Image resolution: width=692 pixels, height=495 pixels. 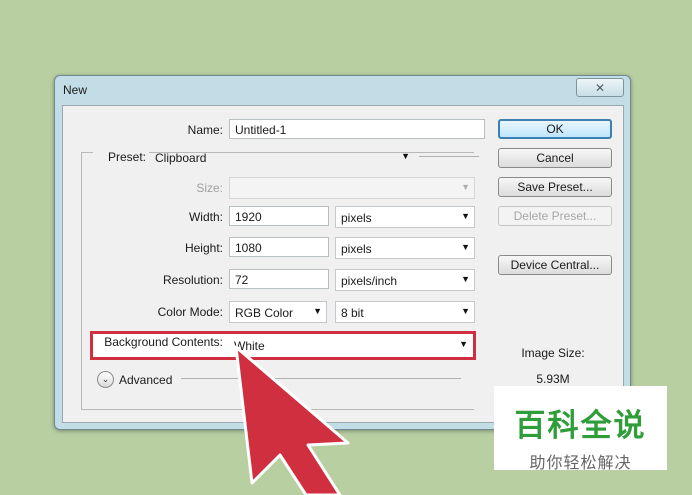 I want to click on watermark-subtitle: 助你轻松解决, so click(x=580, y=462).